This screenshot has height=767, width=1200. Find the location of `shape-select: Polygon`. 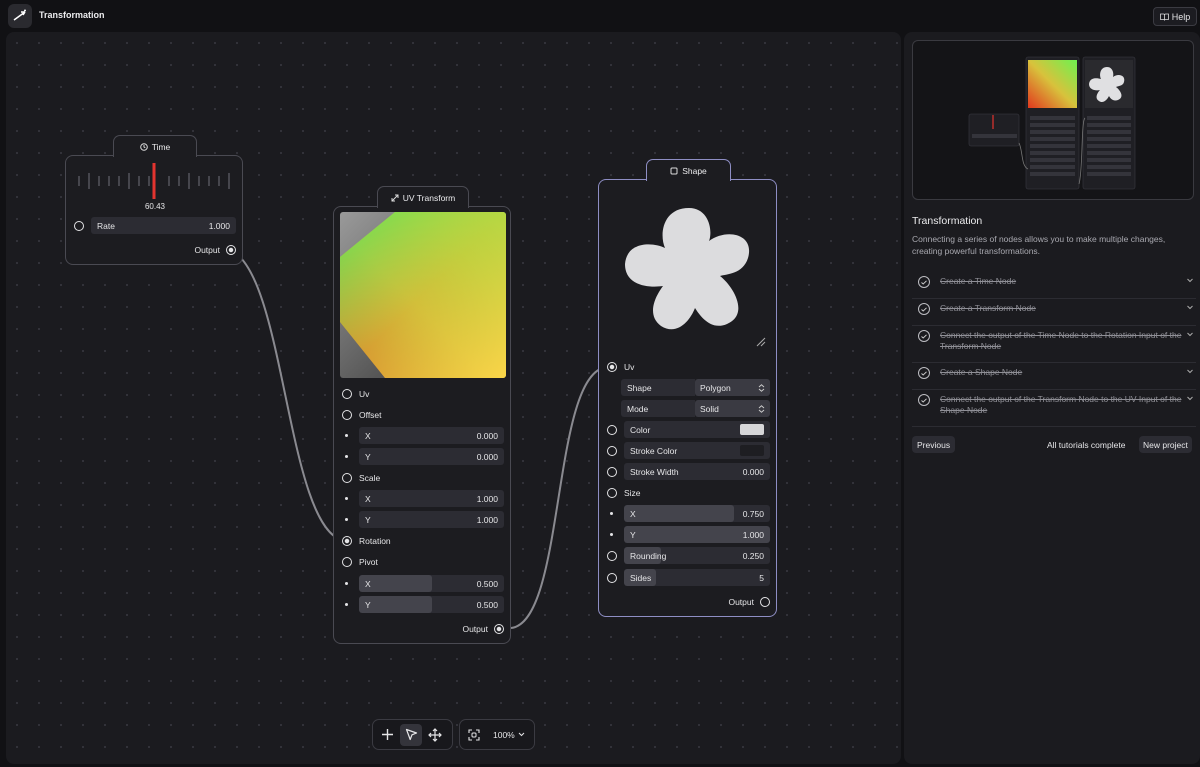

shape-select: Polygon is located at coordinates (732, 387).